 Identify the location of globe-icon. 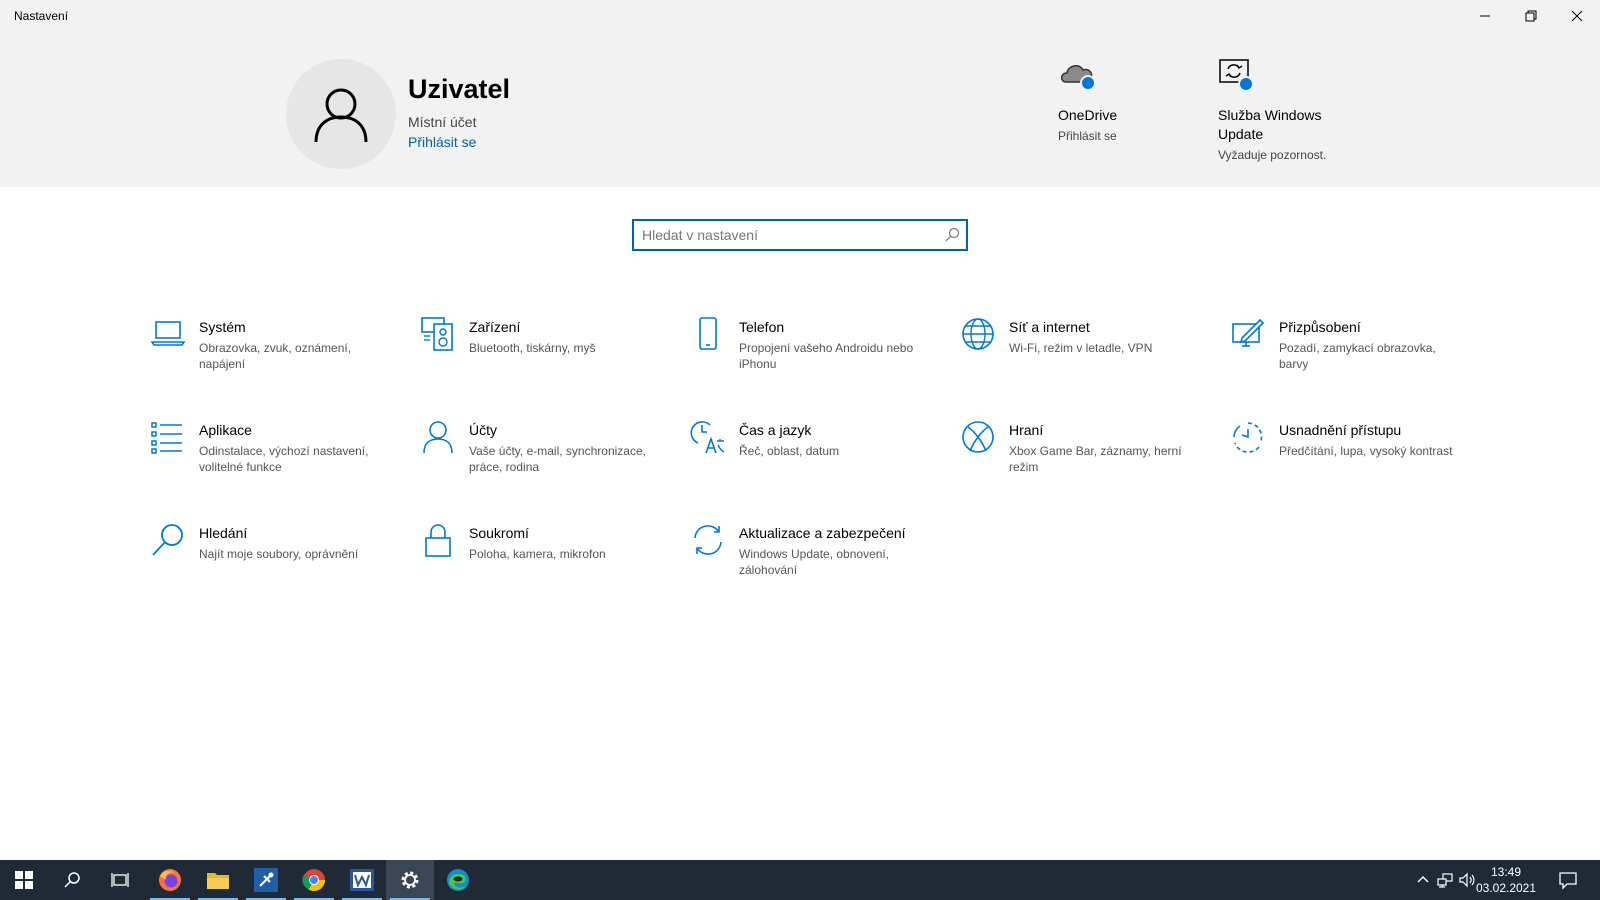
(978, 334).